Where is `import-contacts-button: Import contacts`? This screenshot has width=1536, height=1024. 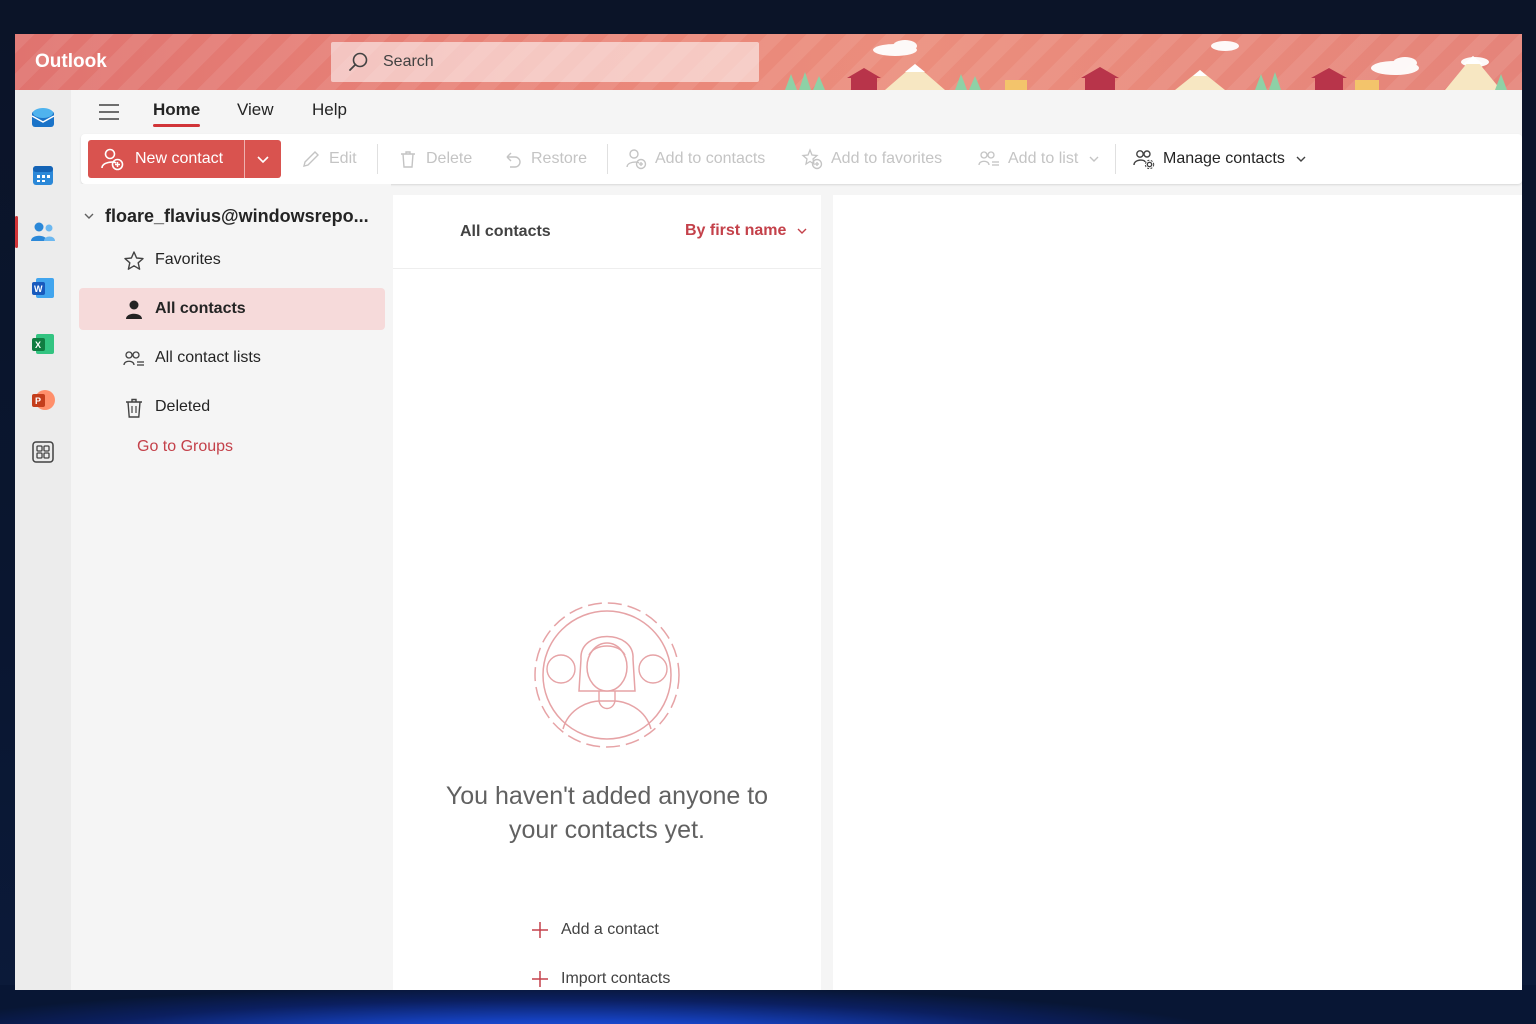 import-contacts-button: Import contacts is located at coordinates (600, 978).